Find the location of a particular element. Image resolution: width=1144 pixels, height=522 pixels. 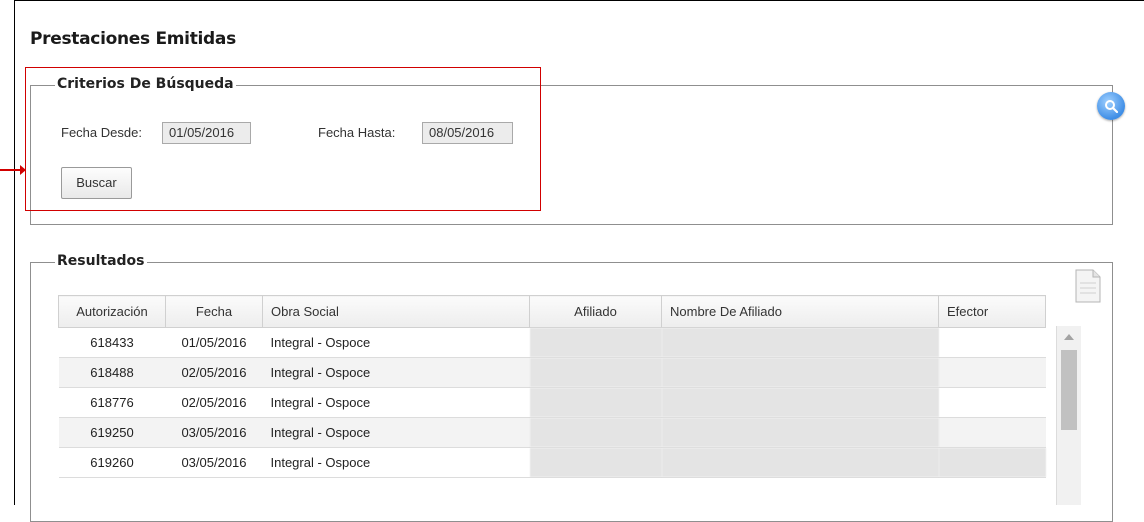

table-row: 618776 02/05/2016 Integral - Ospoce is located at coordinates (552, 402).